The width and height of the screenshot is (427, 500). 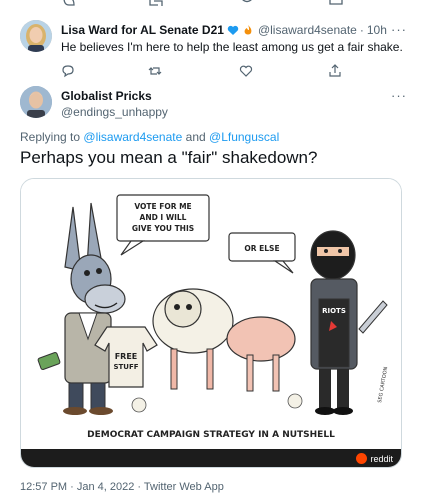 What do you see at coordinates (217, 350) in the screenshot?
I see `sheep-figure` at bounding box center [217, 350].